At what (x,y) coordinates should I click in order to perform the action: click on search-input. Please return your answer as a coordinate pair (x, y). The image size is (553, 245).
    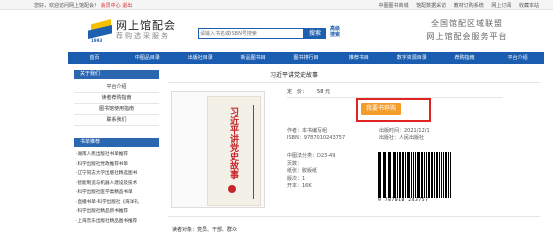
    Looking at the image, I should click on (251, 33).